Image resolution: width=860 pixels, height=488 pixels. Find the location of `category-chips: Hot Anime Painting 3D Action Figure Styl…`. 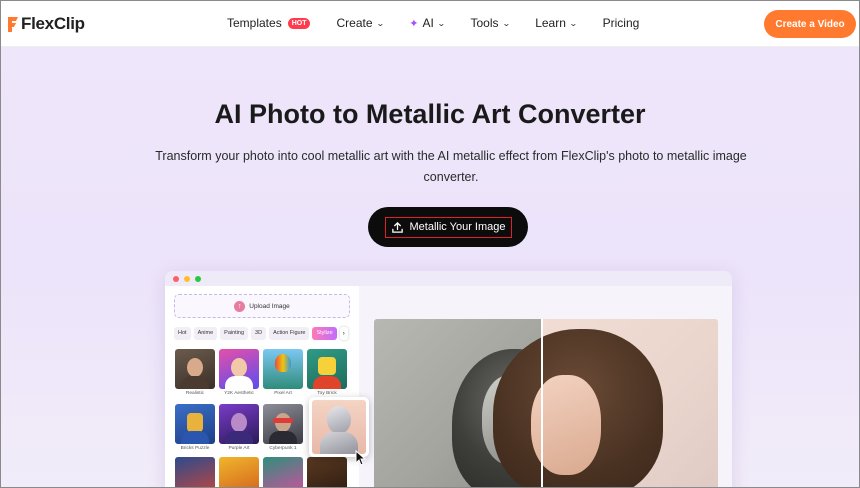

category-chips: Hot Anime Painting 3D Action Figure Styl… is located at coordinates (261, 333).